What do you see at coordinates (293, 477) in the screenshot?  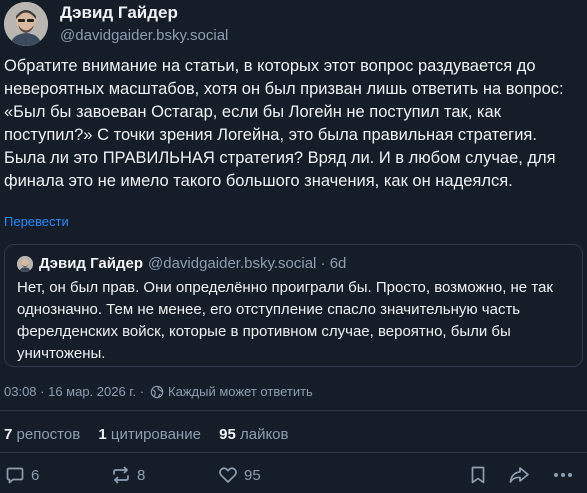 I see `action-bar: 6 8 95` at bounding box center [293, 477].